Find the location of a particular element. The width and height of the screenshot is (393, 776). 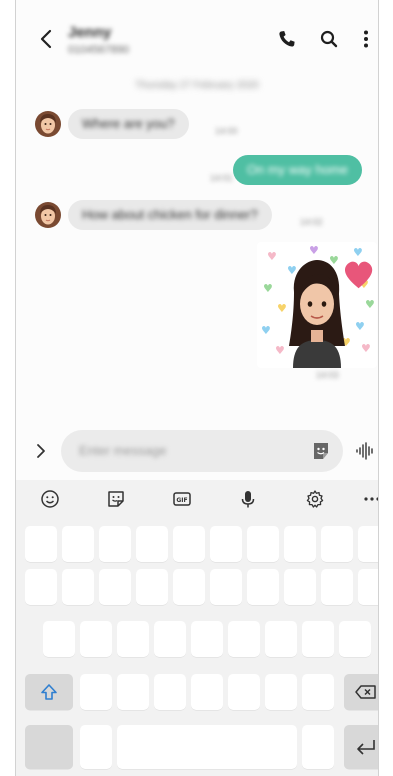

kebab-menu-icon is located at coordinates (366, 39).